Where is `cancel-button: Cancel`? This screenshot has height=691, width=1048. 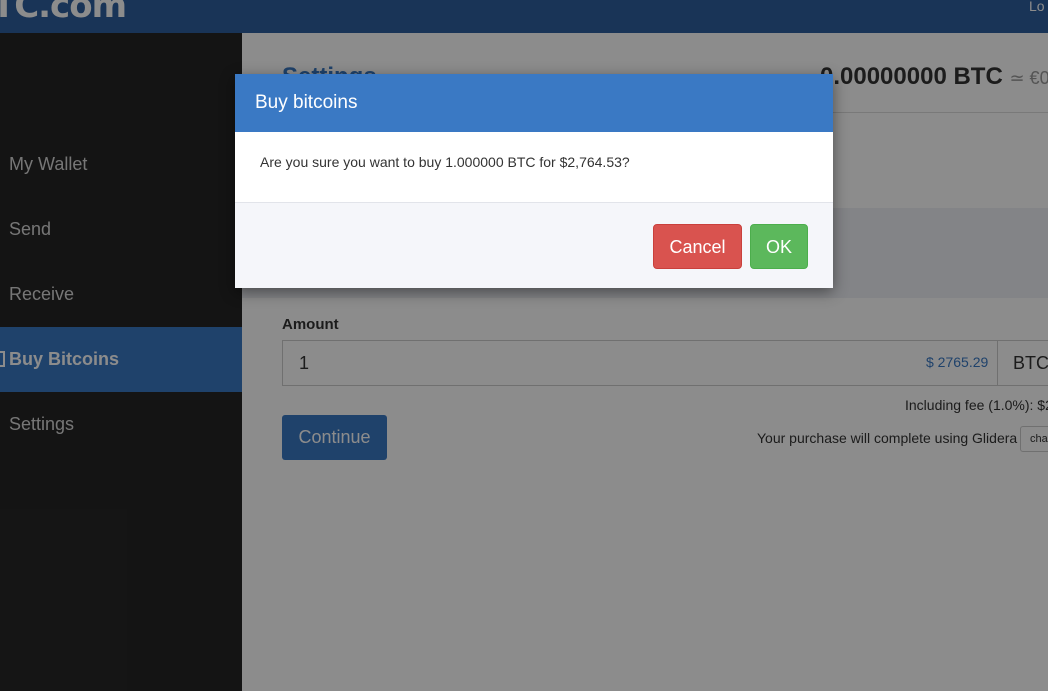 cancel-button: Cancel is located at coordinates (697, 246).